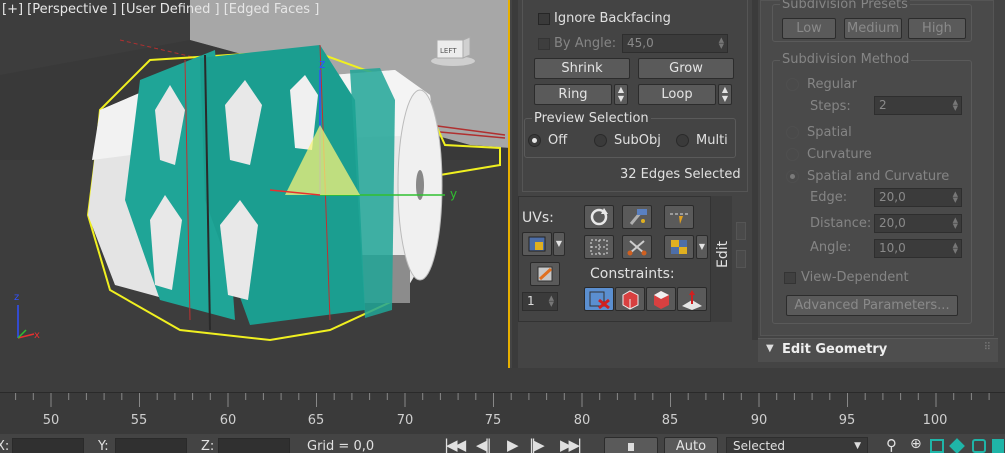  Describe the element at coordinates (513, 444) in the screenshot. I see `play-icon: ▶` at that location.